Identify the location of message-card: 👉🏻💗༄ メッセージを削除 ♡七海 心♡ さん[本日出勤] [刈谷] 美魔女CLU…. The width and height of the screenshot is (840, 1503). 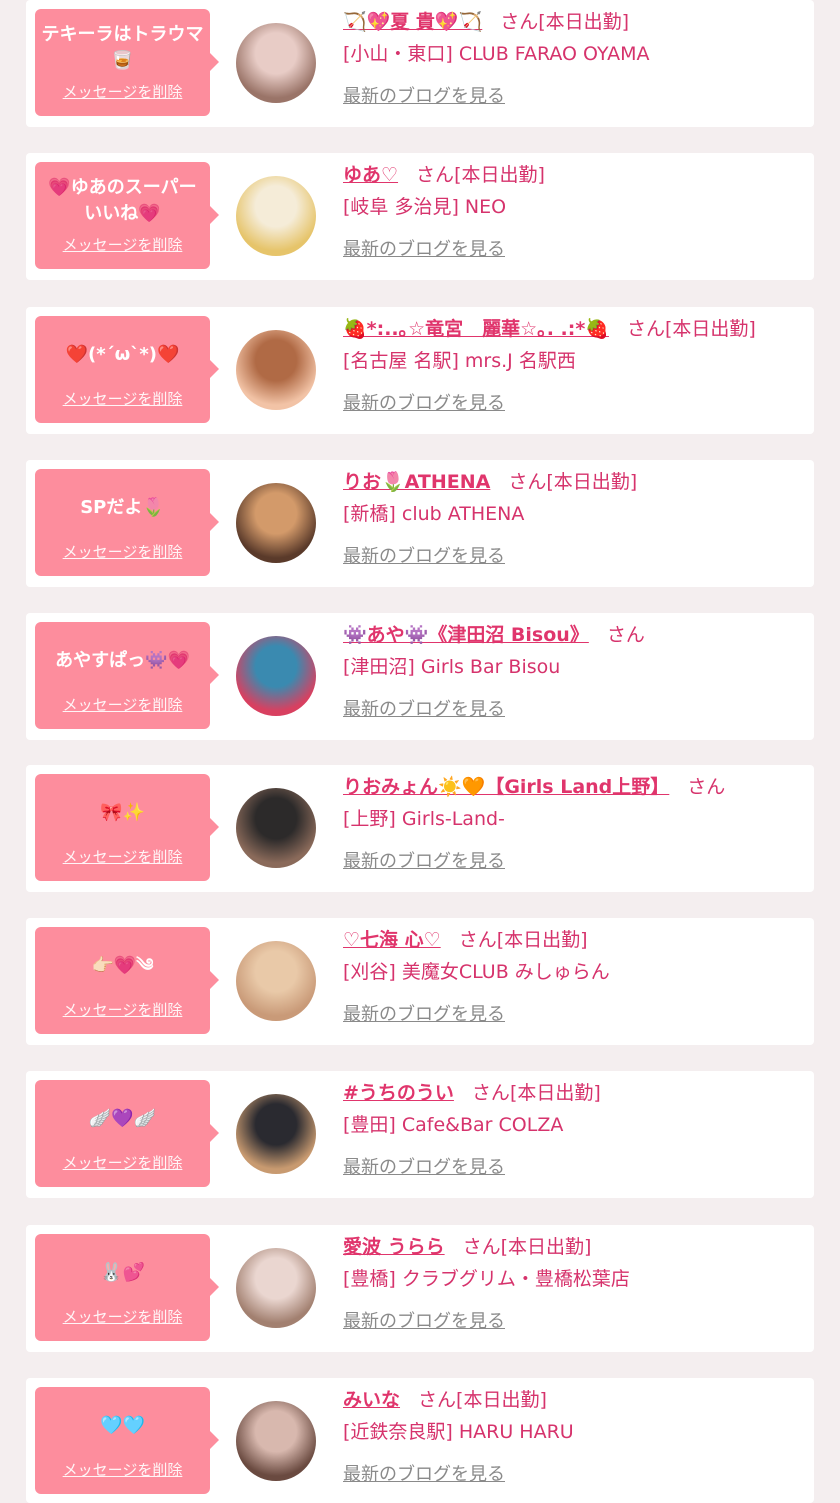
(420, 981).